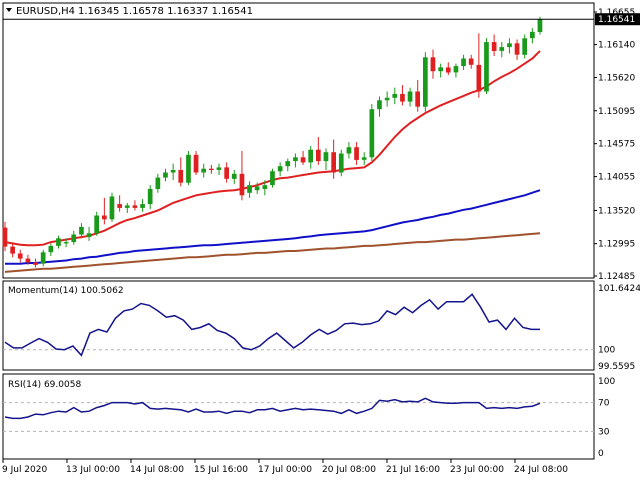 This screenshot has width=640, height=480. I want to click on price-tick-label: 1.12485, so click(616, 277).